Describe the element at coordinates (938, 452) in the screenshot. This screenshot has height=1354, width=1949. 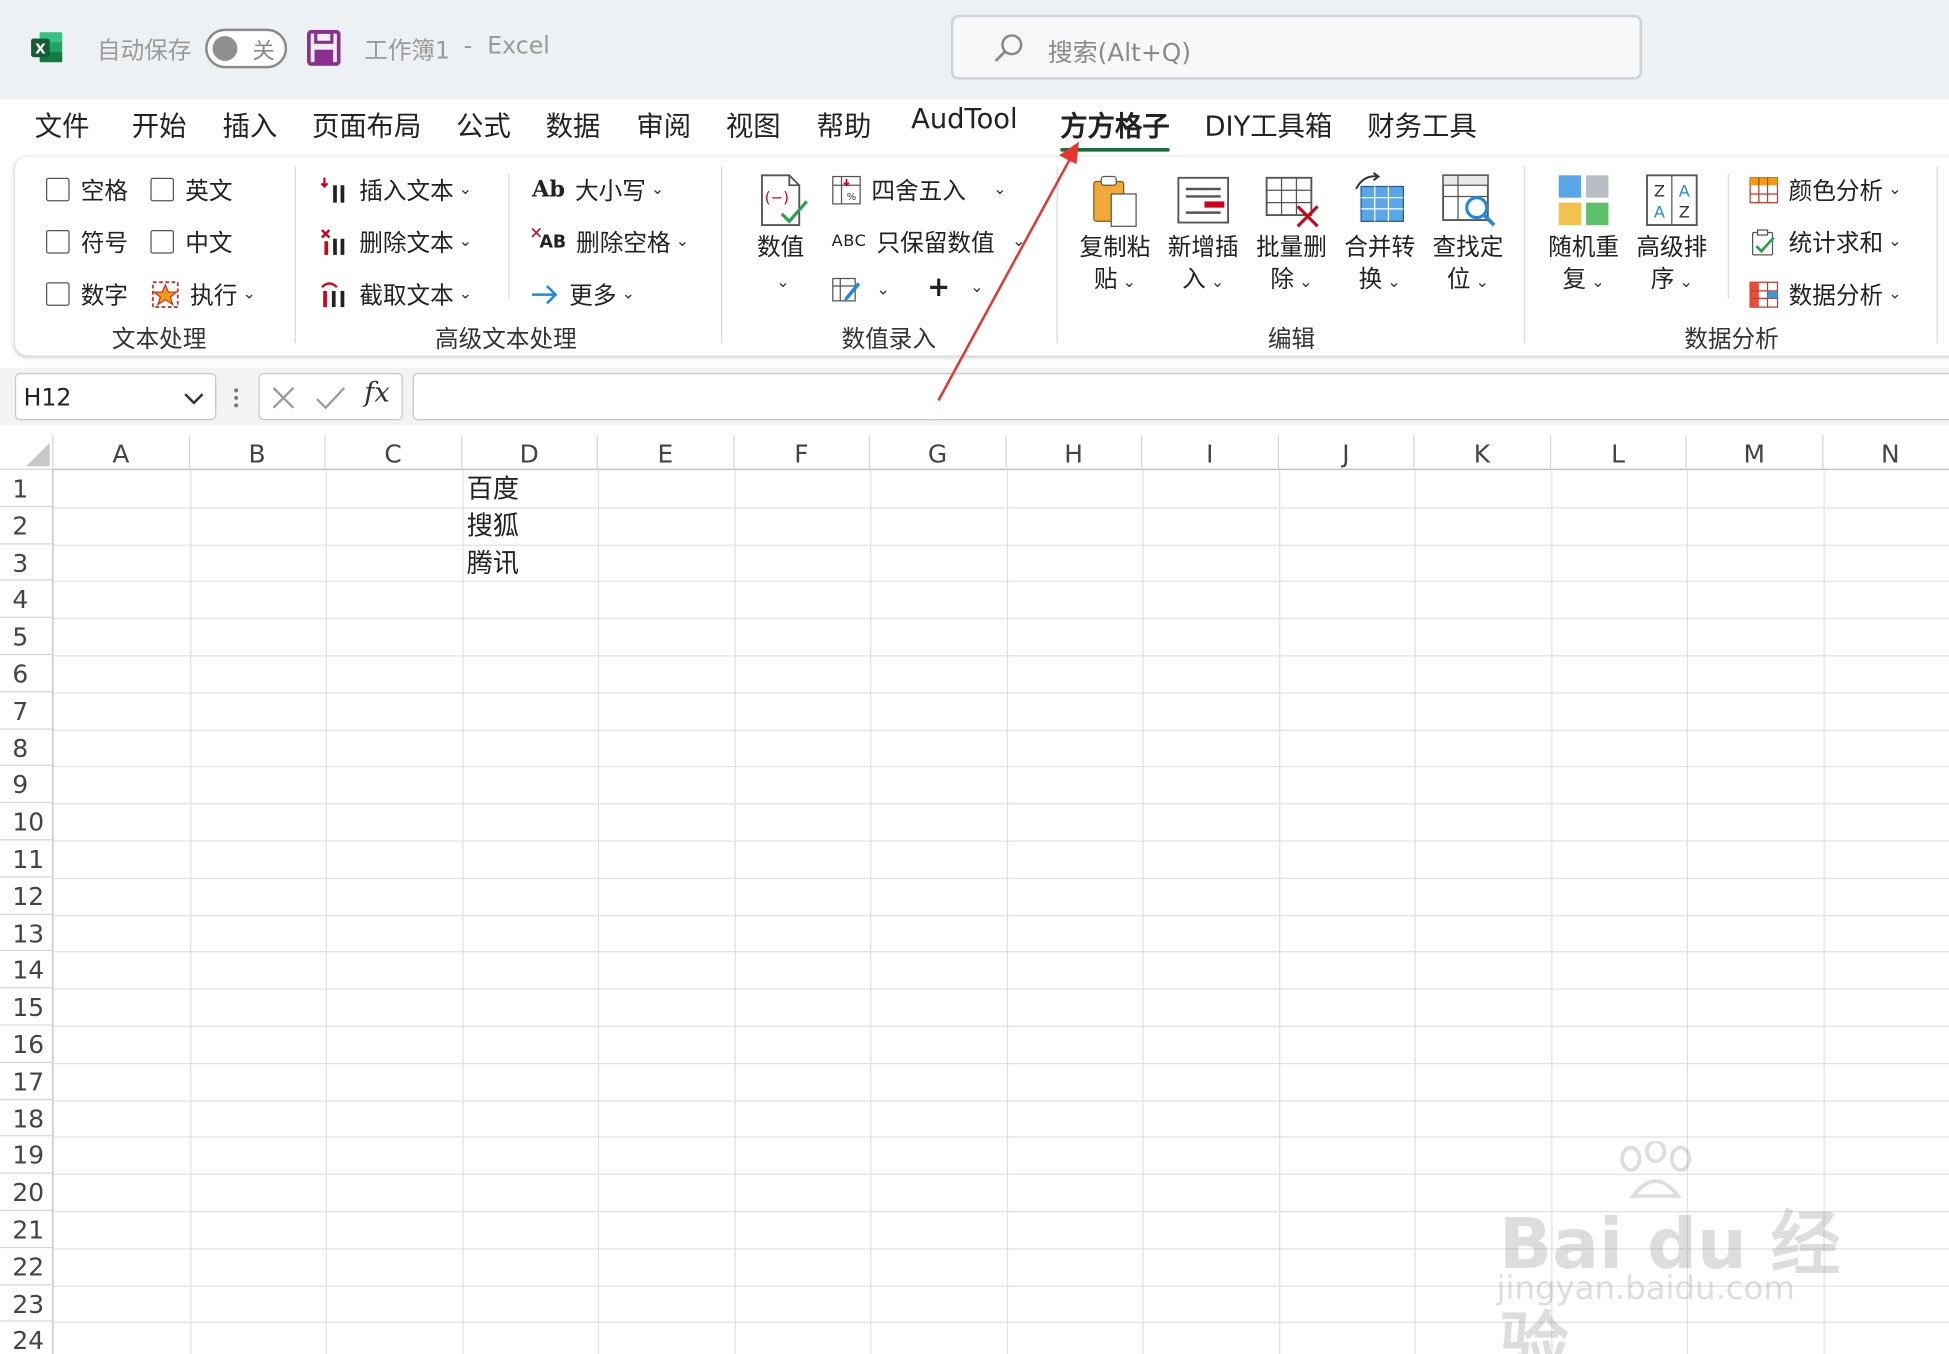
I see `column-header-g: G` at that location.